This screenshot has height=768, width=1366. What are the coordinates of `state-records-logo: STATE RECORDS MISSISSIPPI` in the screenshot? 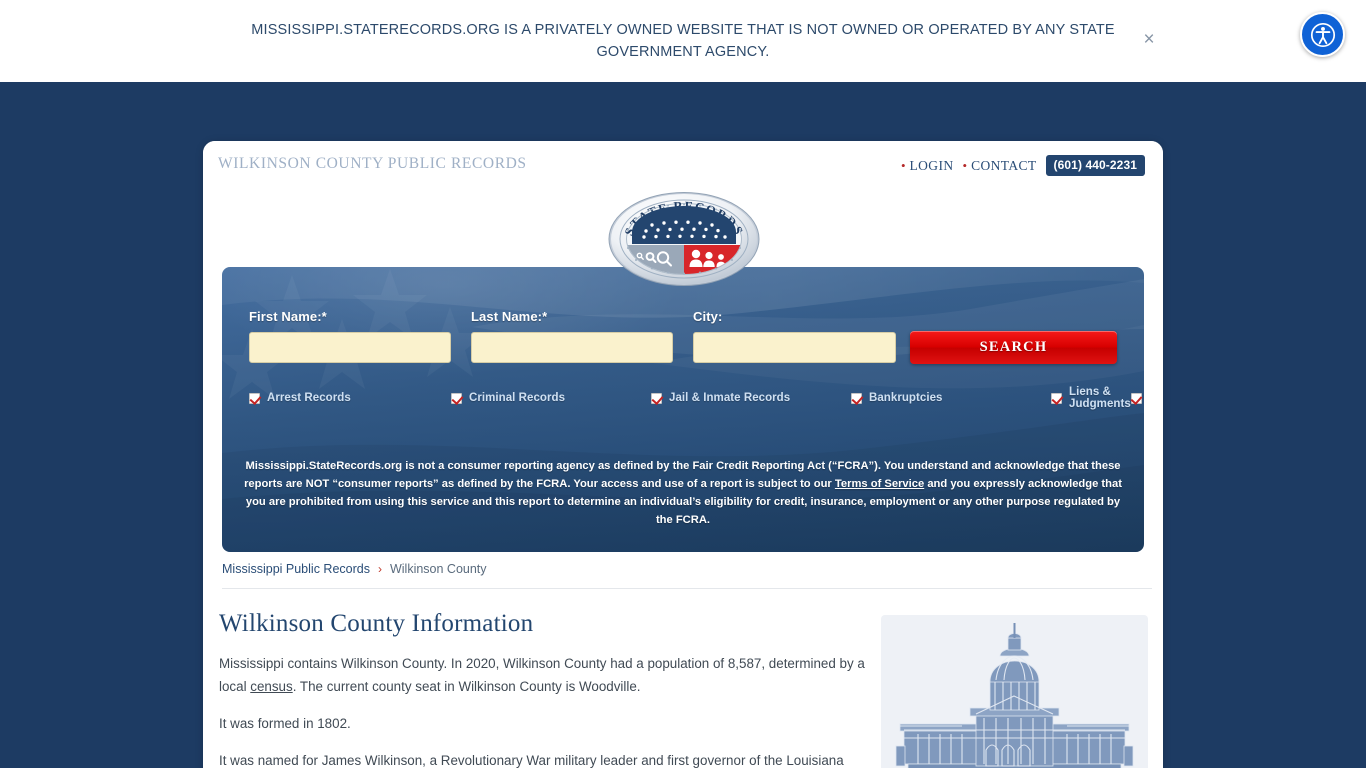 It's located at (684, 239).